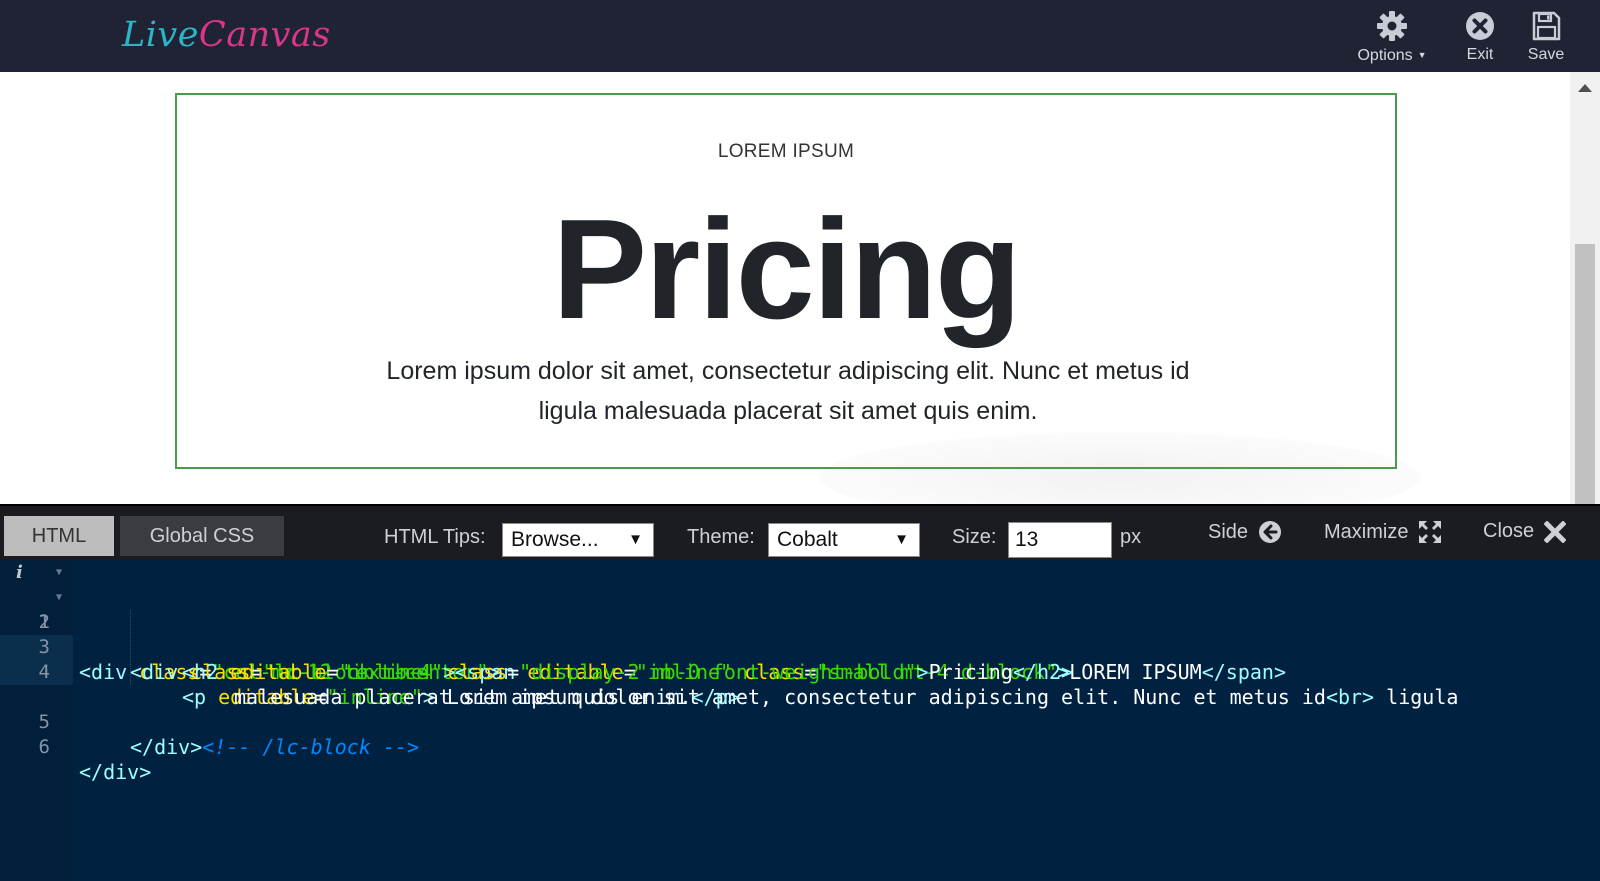  What do you see at coordinates (19, 572) in the screenshot?
I see `info-icon: i` at bounding box center [19, 572].